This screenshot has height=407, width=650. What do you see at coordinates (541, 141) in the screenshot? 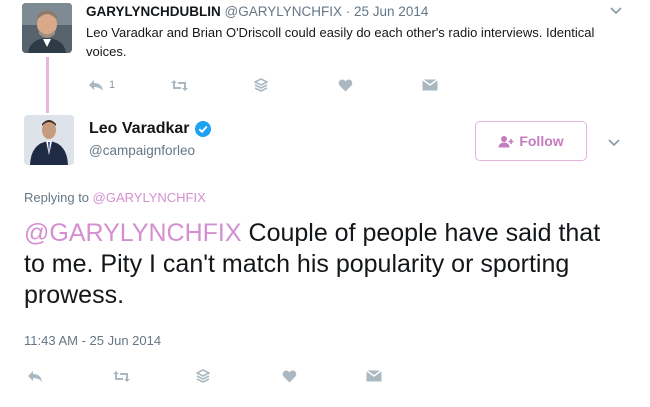
I see `follow-label: Follow` at bounding box center [541, 141].